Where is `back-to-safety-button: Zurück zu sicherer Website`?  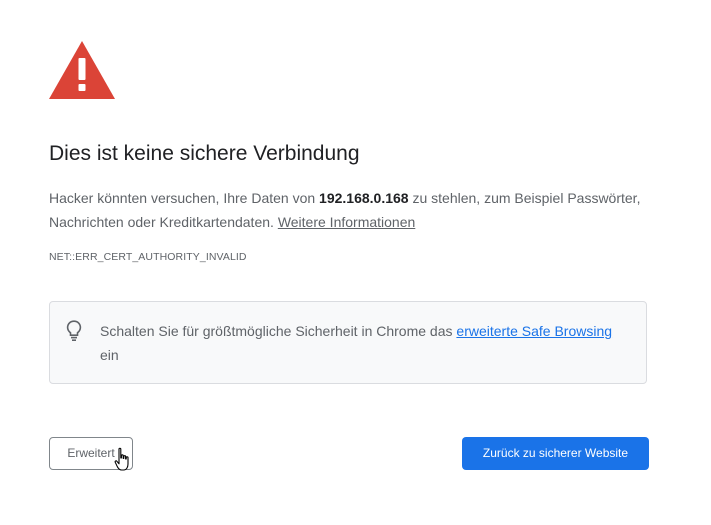
back-to-safety-button: Zurück zu sicherer Website is located at coordinates (555, 453).